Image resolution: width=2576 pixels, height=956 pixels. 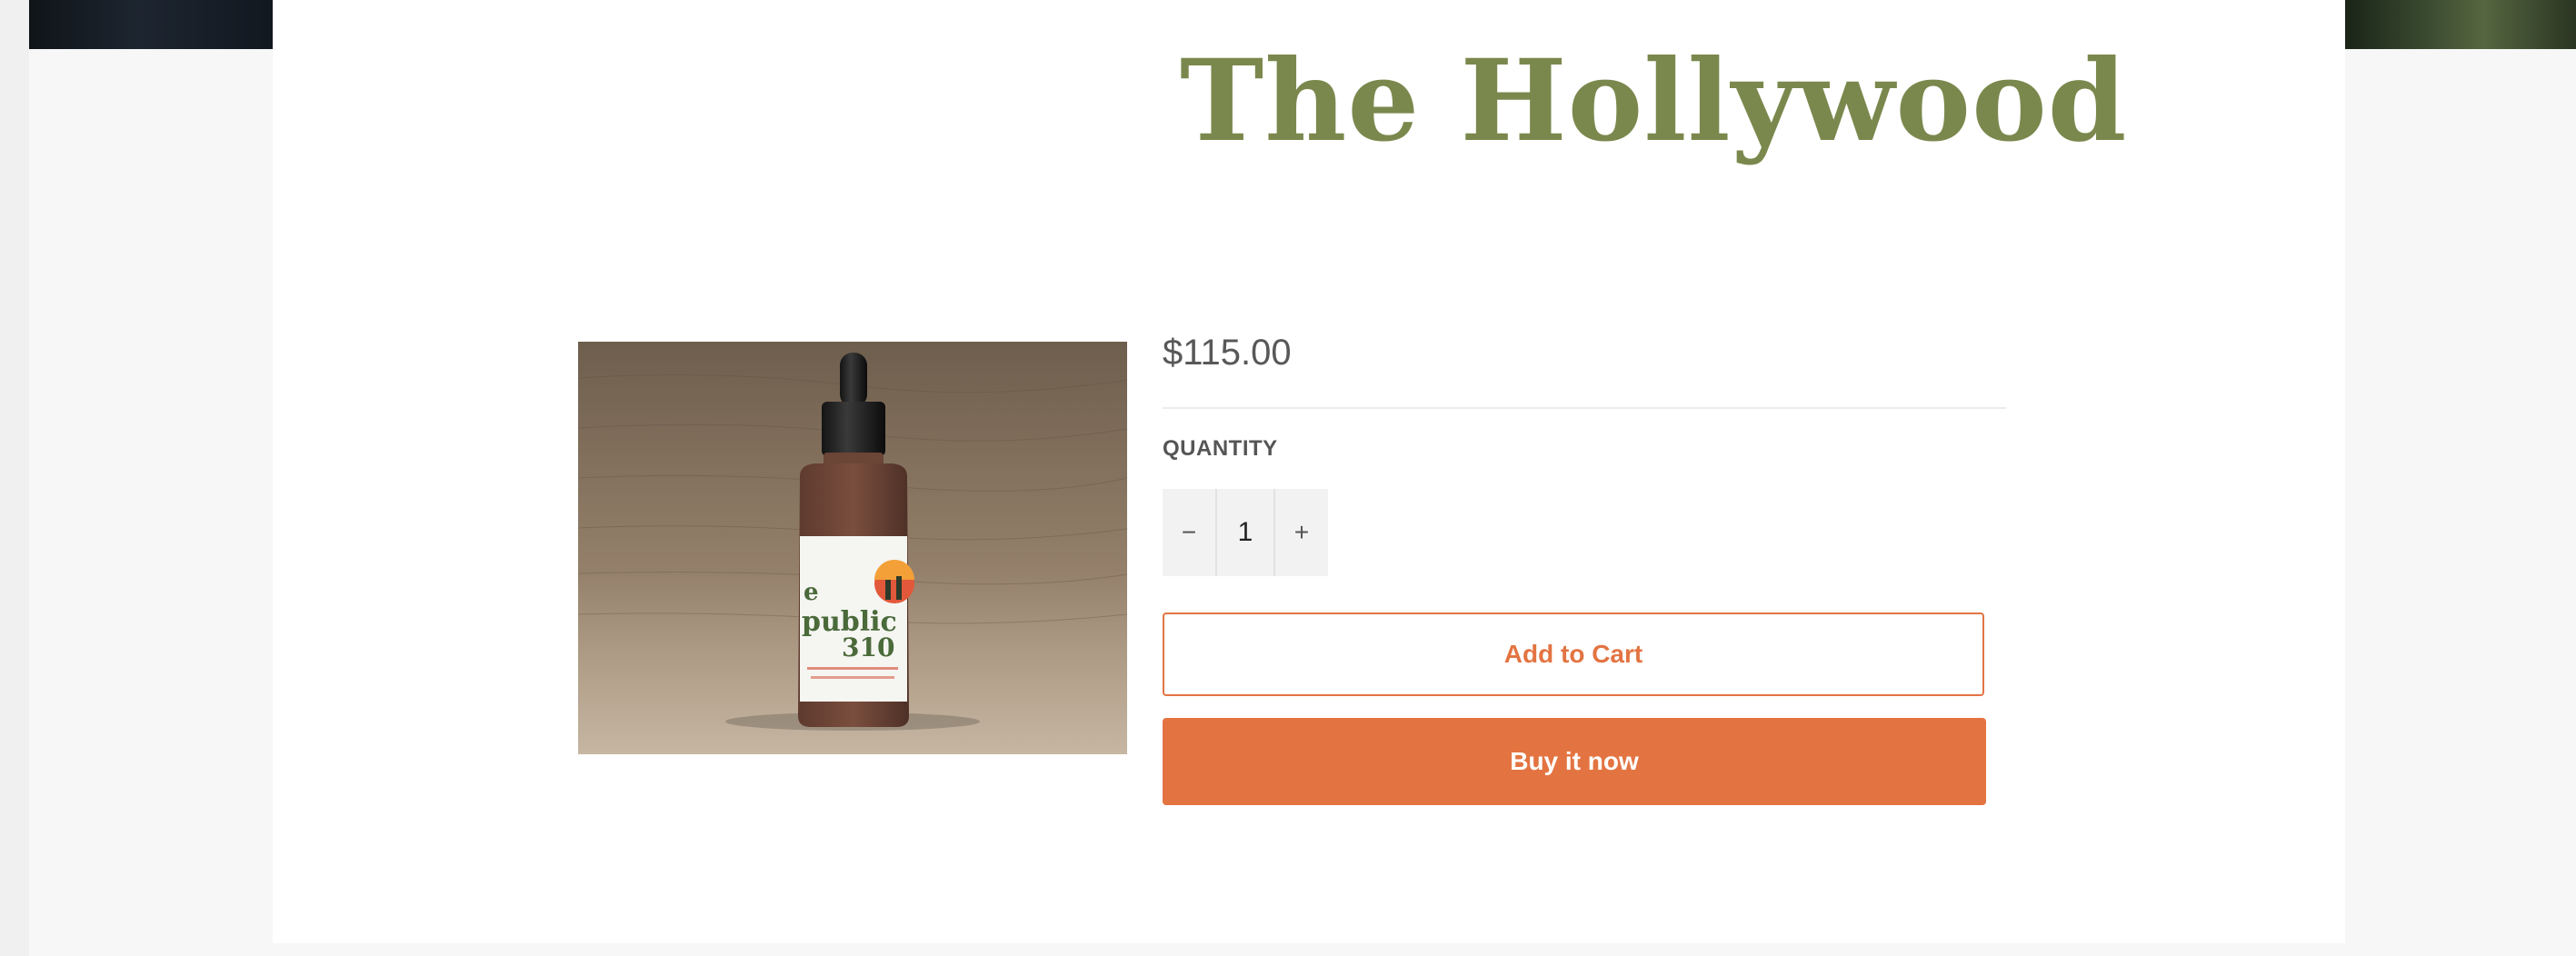 What do you see at coordinates (1227, 353) in the screenshot?
I see `product-price: $115.00` at bounding box center [1227, 353].